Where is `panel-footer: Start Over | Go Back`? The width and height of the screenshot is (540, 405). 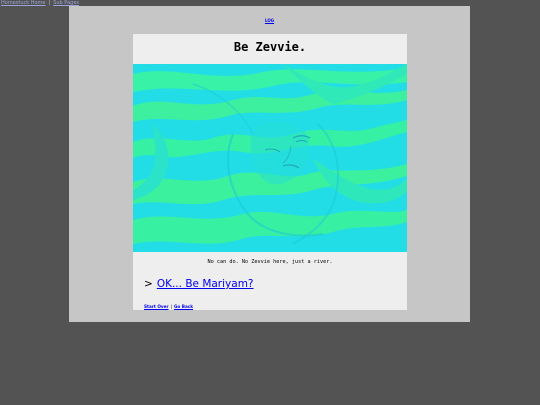 panel-footer: Start Over | Go Back is located at coordinates (168, 306).